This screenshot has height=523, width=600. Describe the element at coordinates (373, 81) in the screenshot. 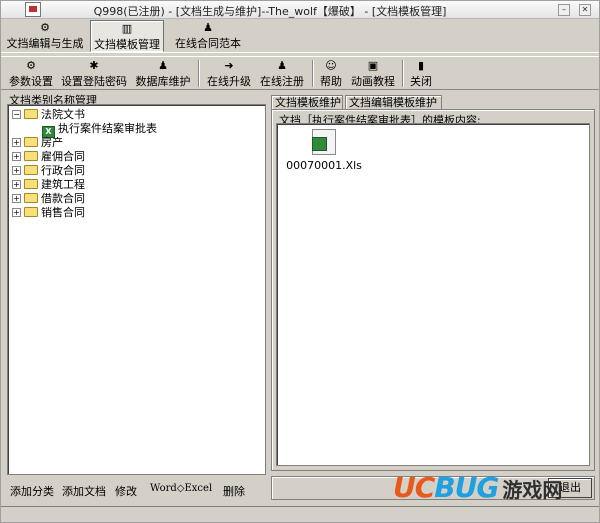

I see `toolbar-label: 动画教程` at that location.